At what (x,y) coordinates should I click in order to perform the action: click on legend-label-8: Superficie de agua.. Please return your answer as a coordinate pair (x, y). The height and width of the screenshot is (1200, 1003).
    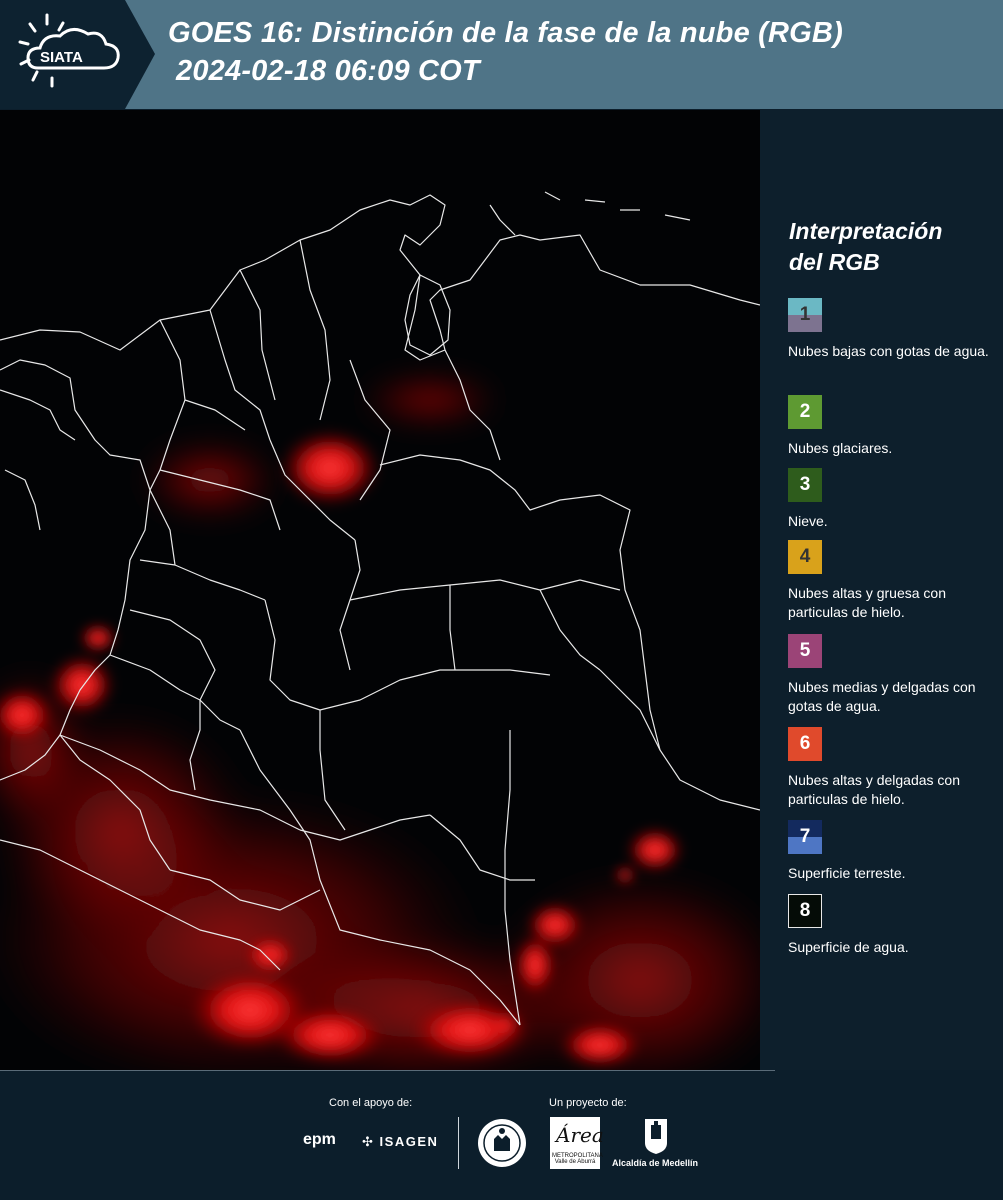
    Looking at the image, I should click on (848, 947).